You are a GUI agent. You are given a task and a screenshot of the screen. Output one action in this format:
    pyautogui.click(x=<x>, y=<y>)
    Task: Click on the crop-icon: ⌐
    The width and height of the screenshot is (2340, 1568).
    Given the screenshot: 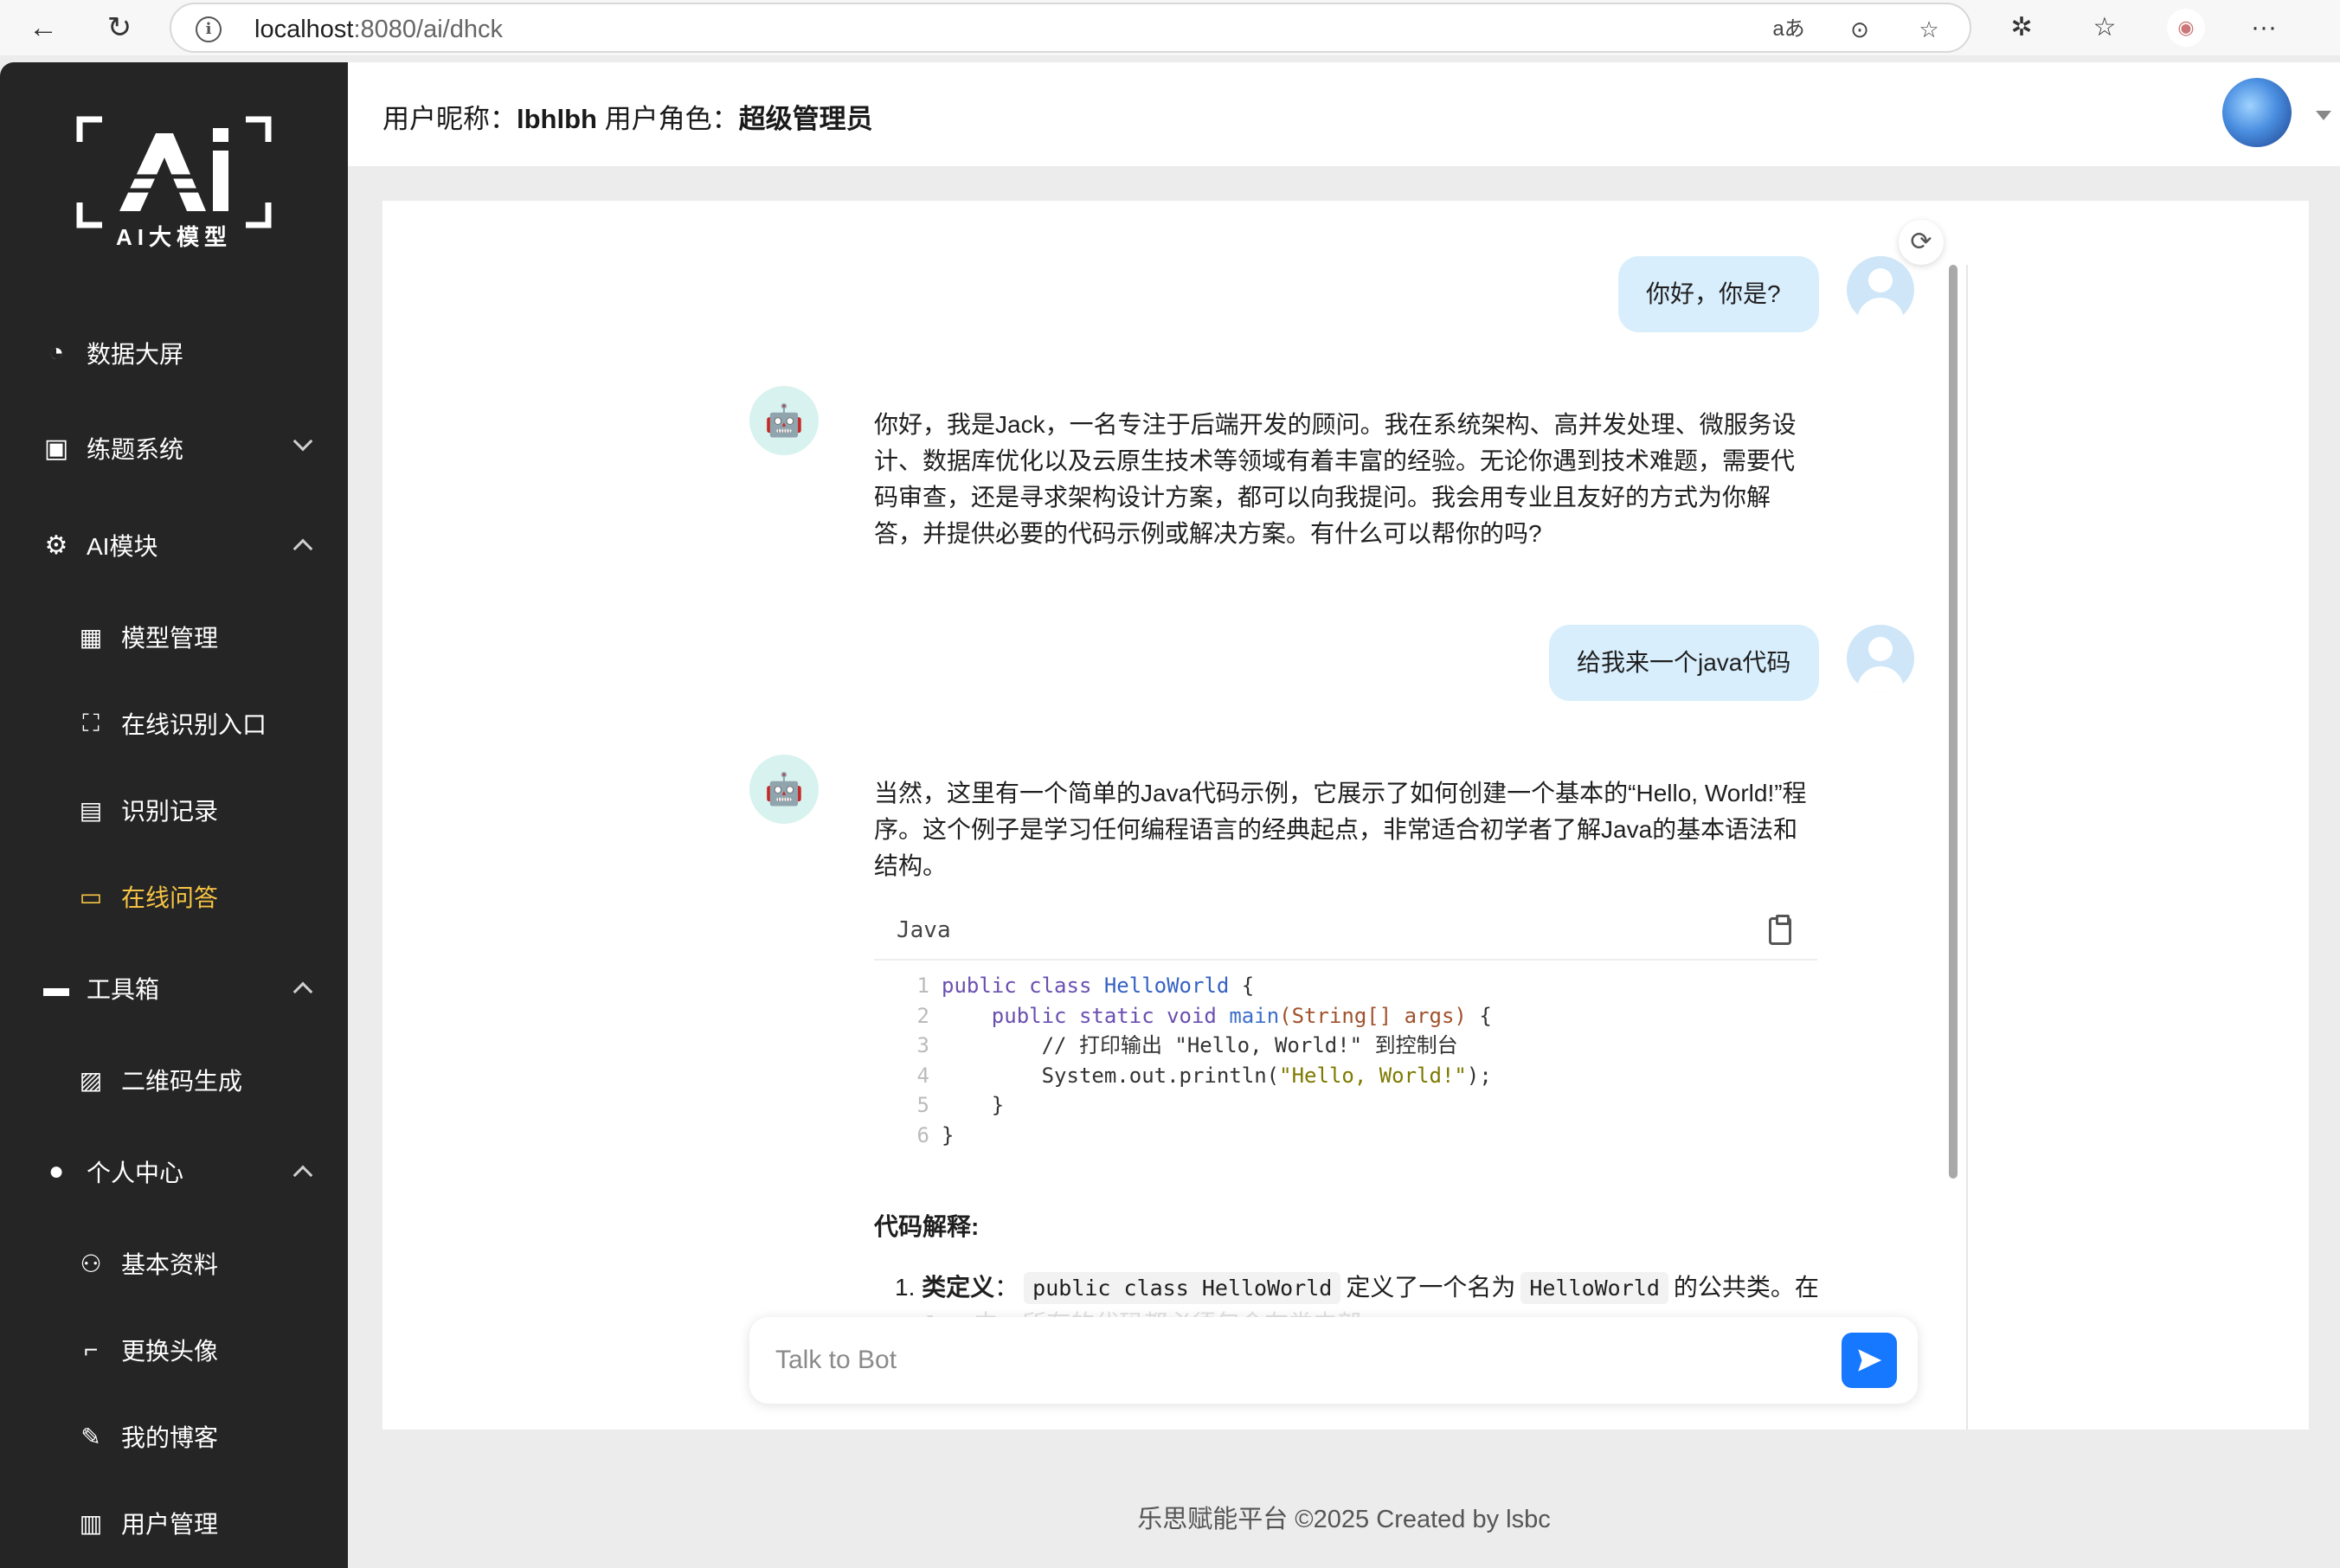 What is the action you would take?
    pyautogui.click(x=91, y=1349)
    